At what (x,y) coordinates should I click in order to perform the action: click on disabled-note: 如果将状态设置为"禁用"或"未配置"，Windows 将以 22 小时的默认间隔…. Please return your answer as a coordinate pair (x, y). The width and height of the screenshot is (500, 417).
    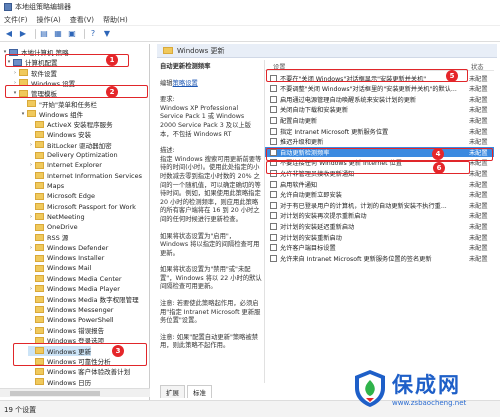
    Looking at the image, I should click on (211, 278).